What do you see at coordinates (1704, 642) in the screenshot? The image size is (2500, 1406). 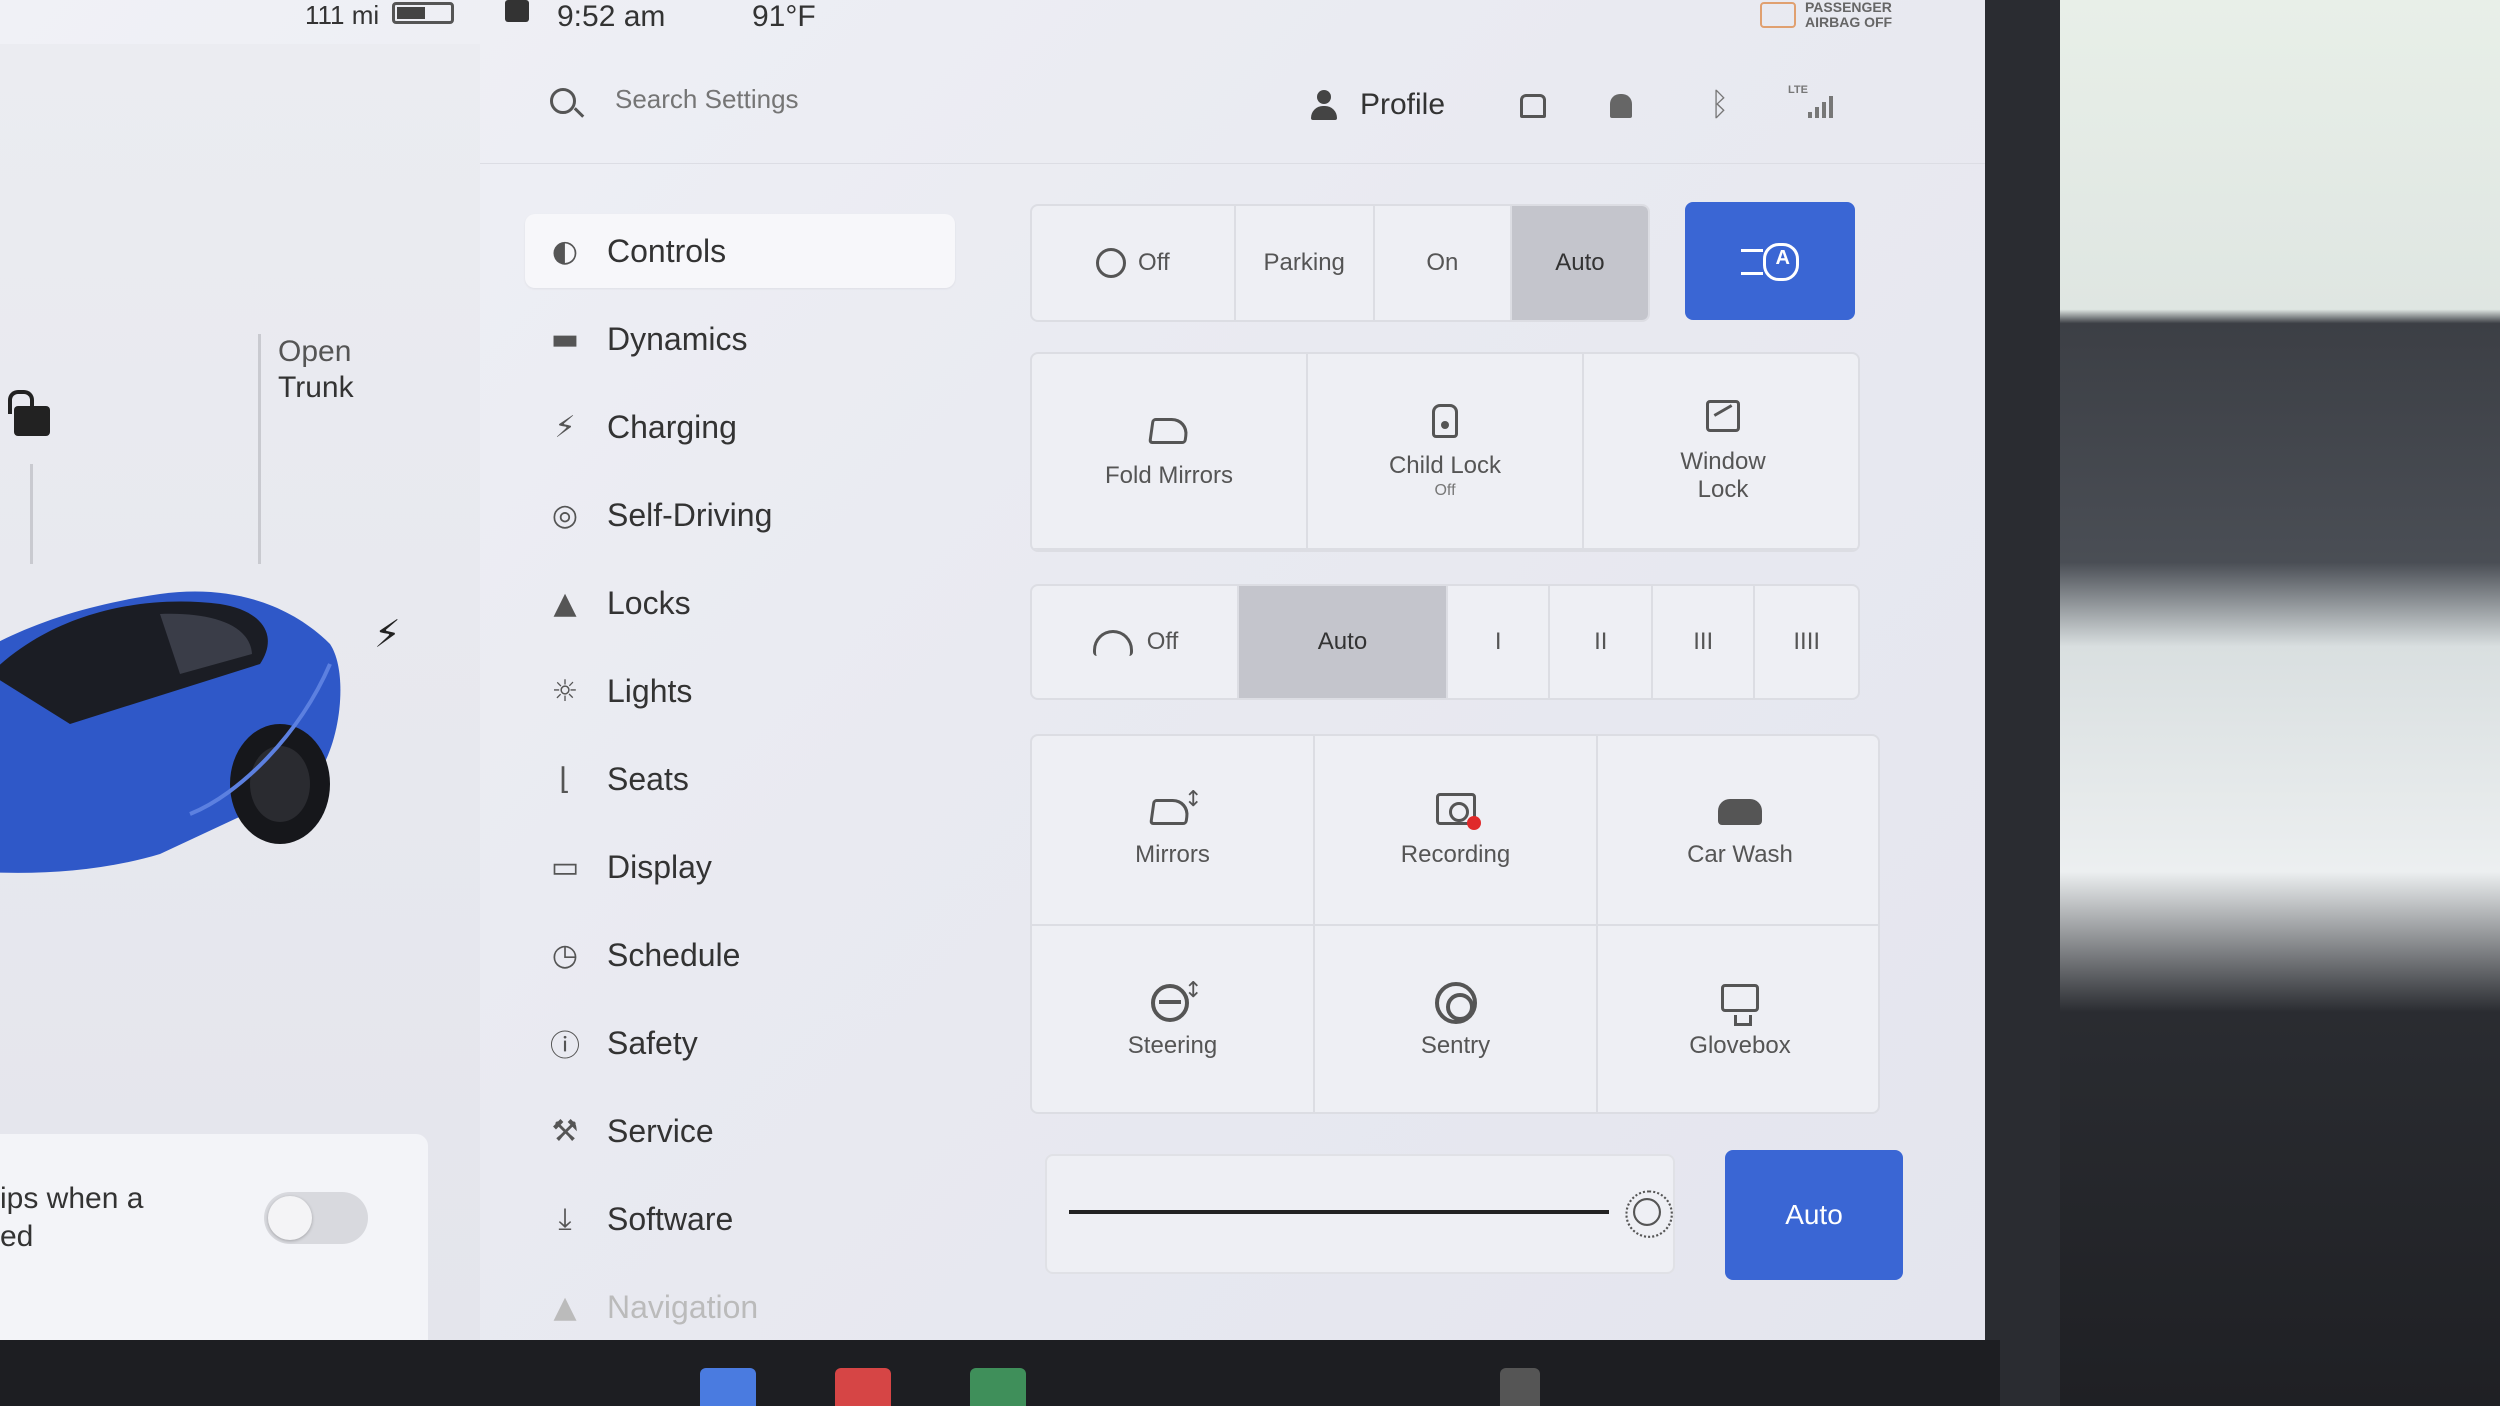 I see `wiper-speed-3-button: III` at bounding box center [1704, 642].